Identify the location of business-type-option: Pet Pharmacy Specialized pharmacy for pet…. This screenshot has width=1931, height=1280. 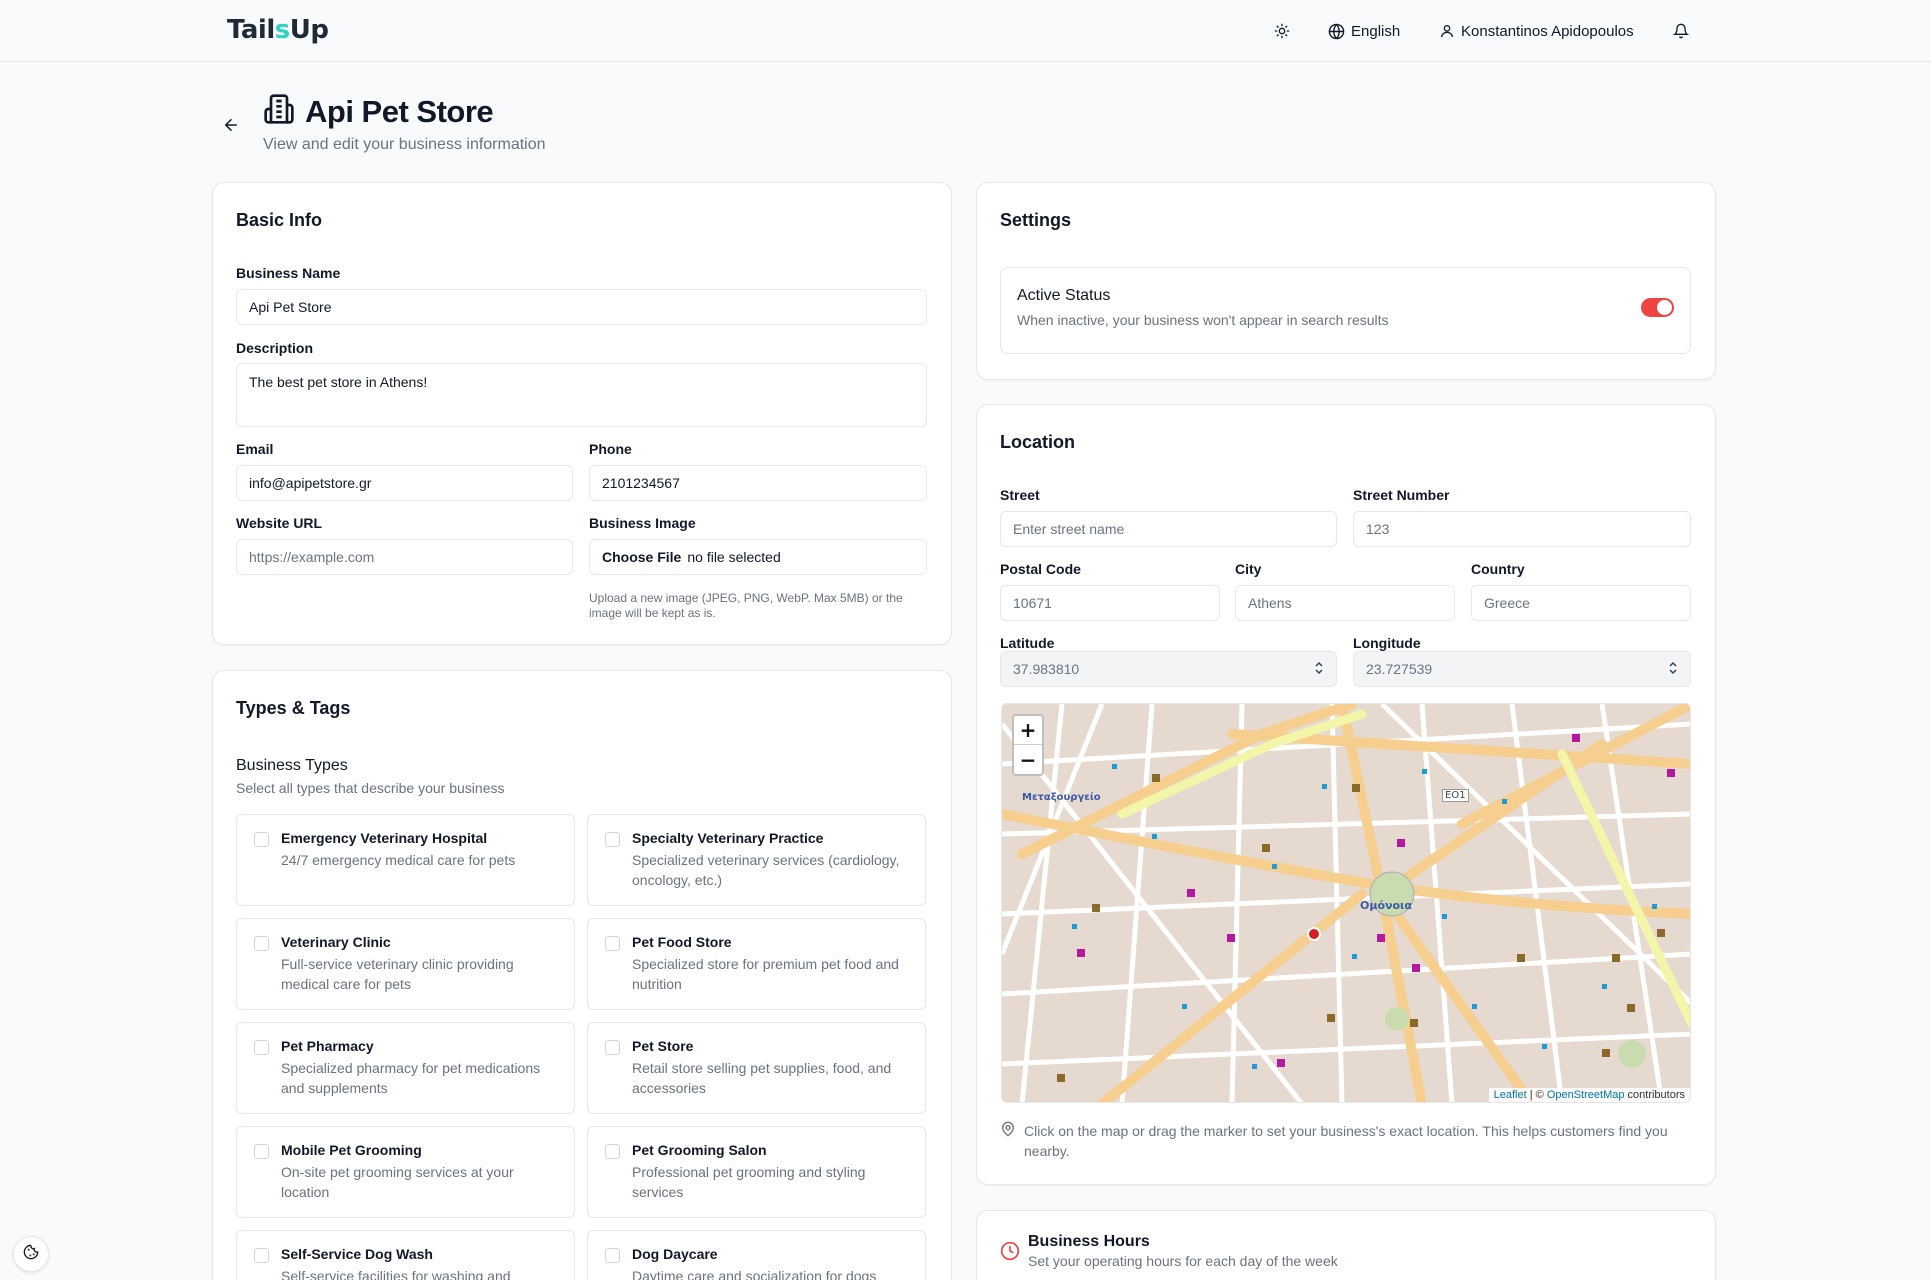
(405, 1068).